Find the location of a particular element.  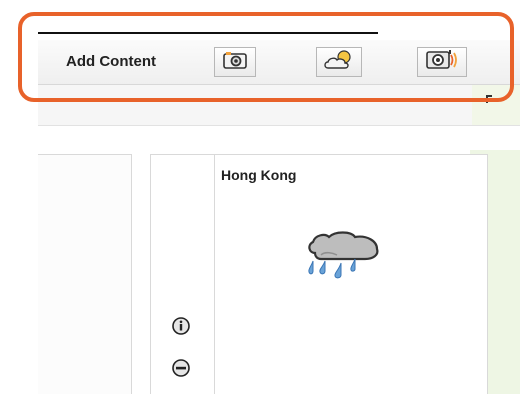

info-icon is located at coordinates (181, 326).